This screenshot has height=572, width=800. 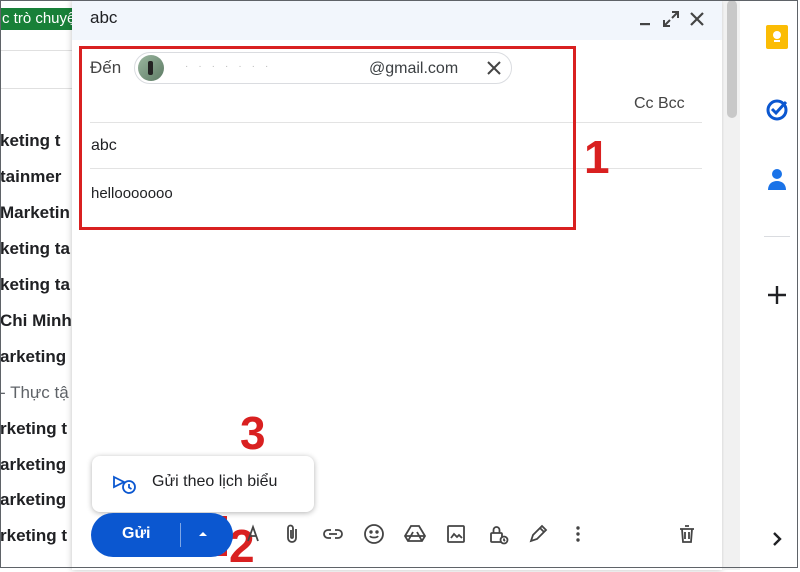 What do you see at coordinates (334, 535) in the screenshot?
I see `link-icon` at bounding box center [334, 535].